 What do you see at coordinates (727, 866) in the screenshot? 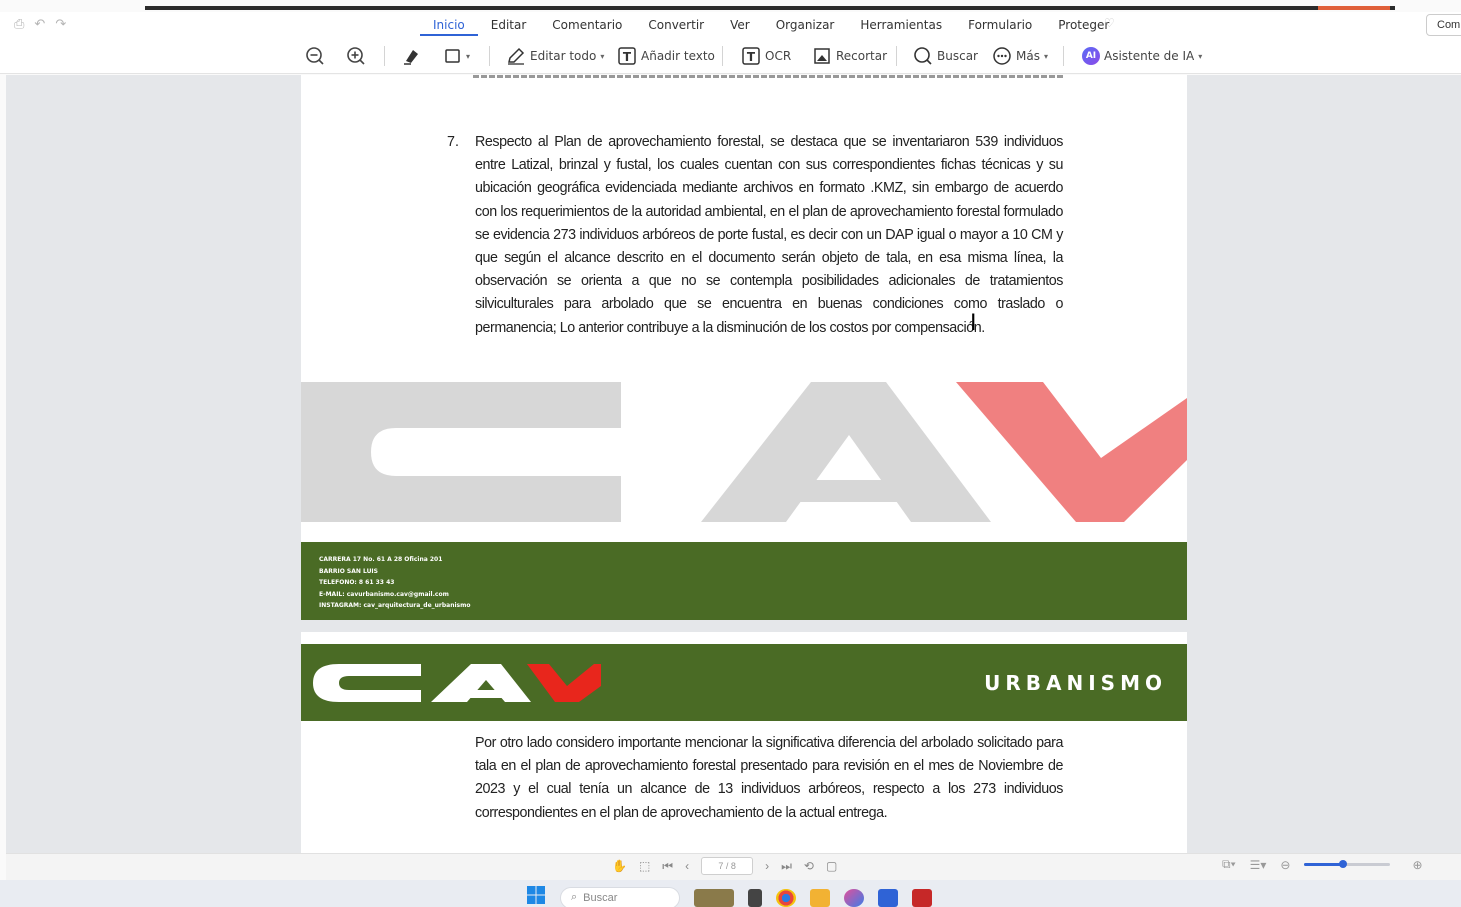
I see `page-number-input: 7 / 8` at bounding box center [727, 866].